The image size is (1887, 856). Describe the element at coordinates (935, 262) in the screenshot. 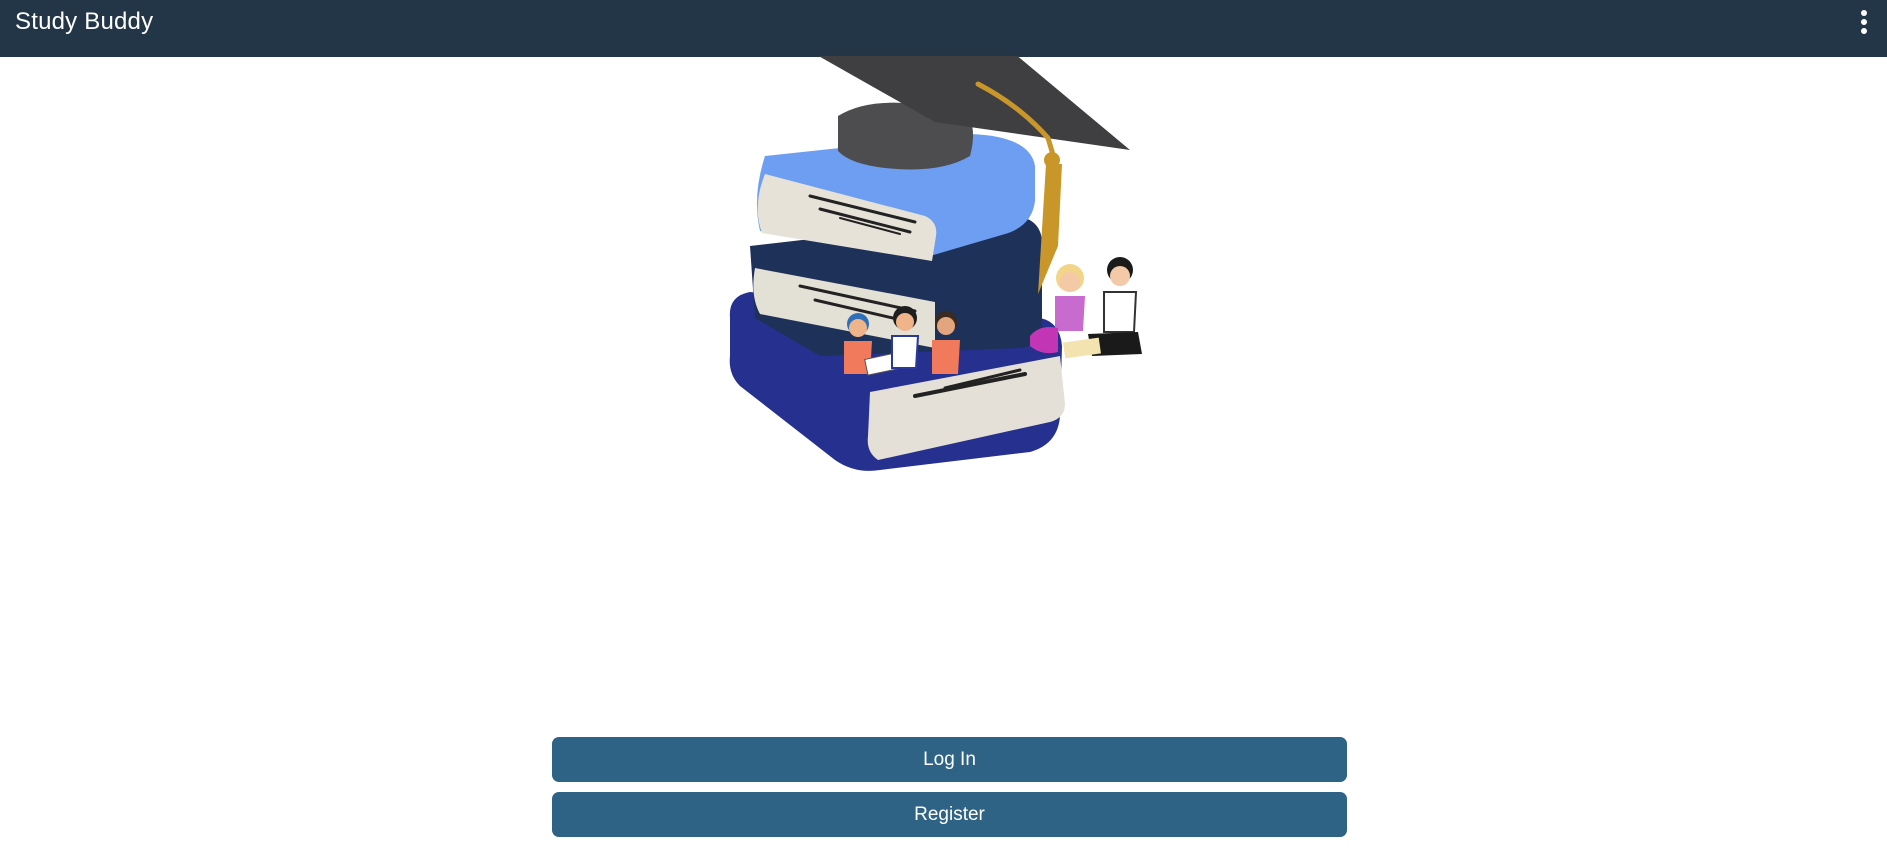

I see `books-graduation-cap-kids-illustration` at that location.